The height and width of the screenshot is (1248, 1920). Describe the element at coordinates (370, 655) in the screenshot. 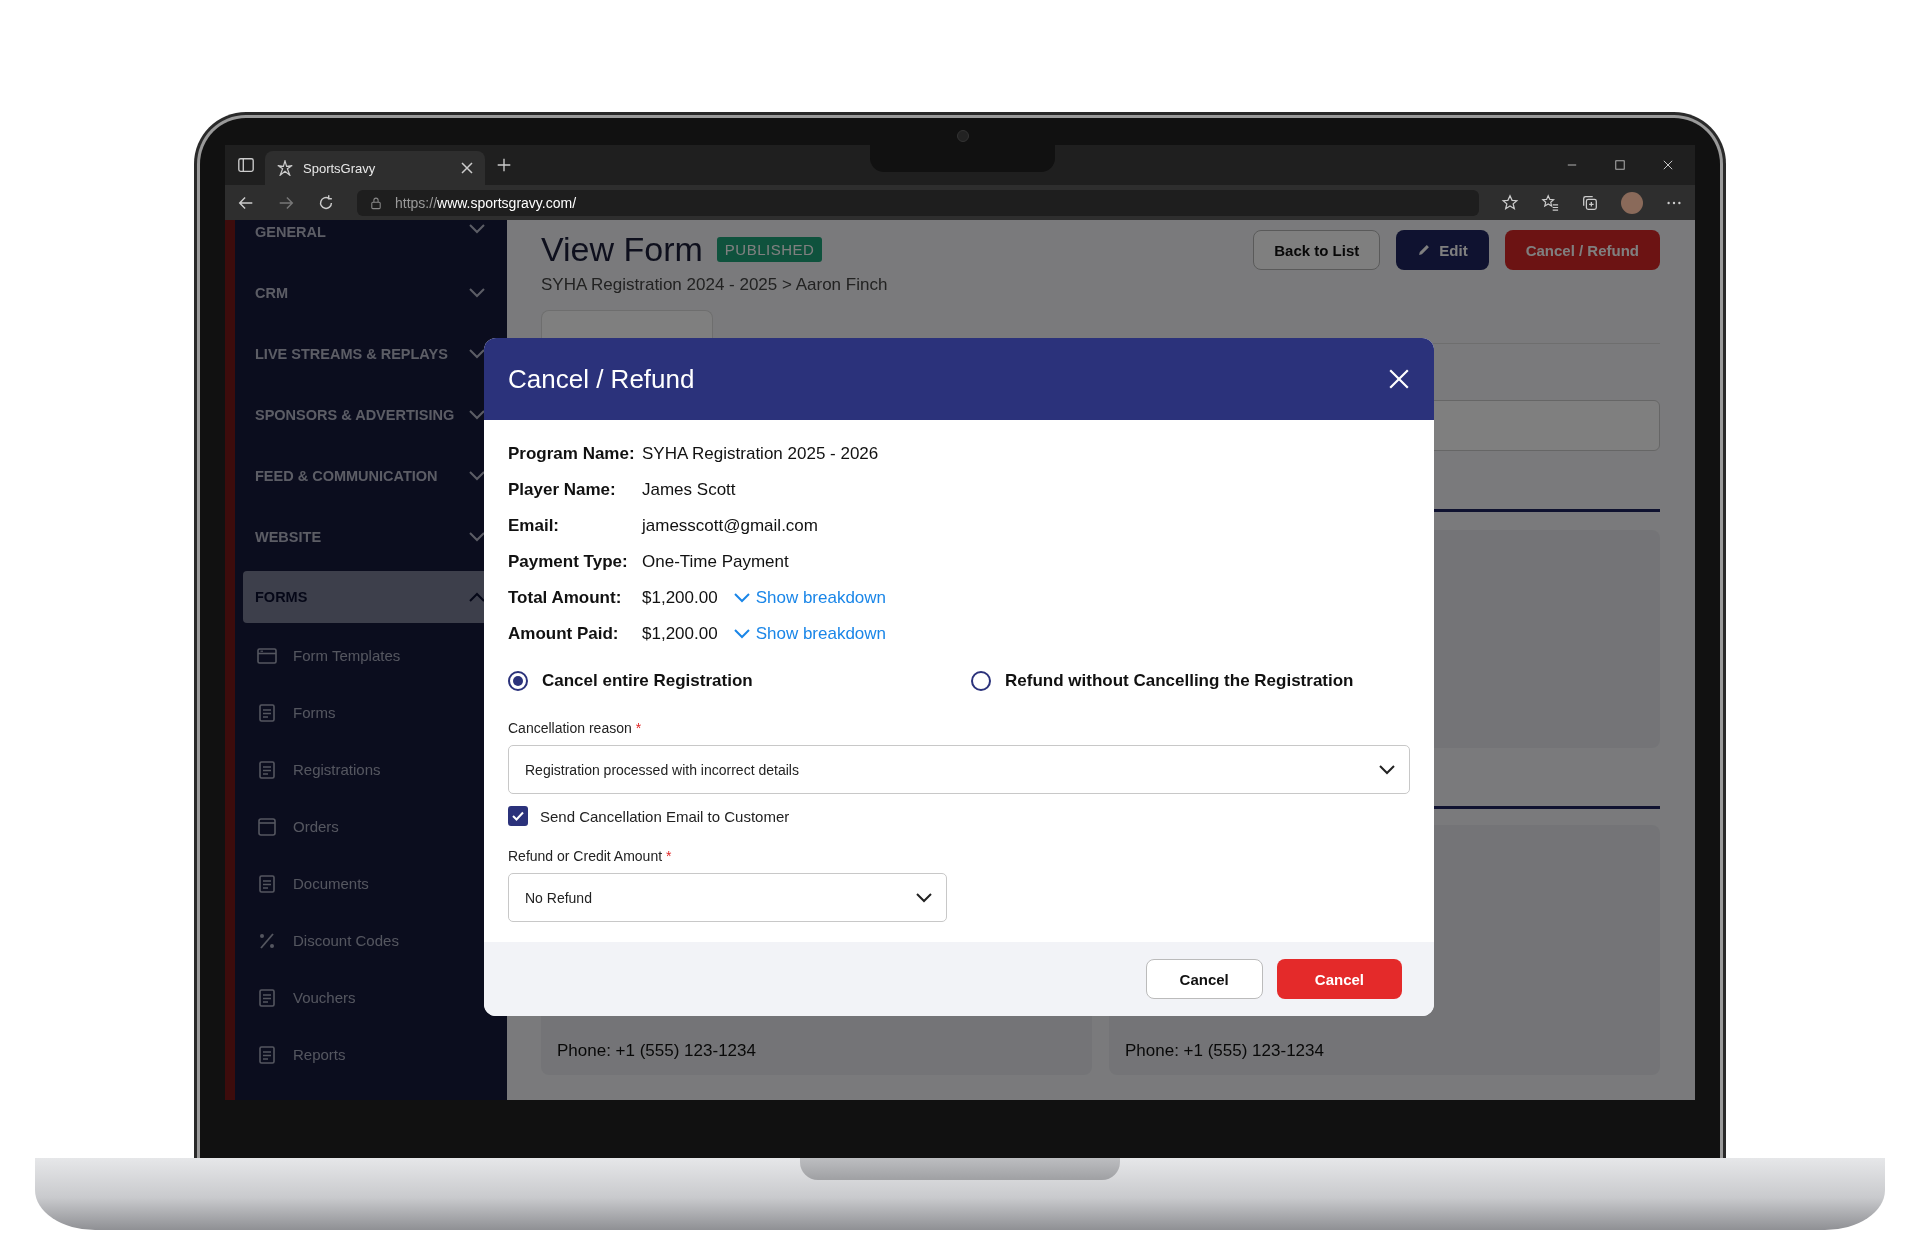

I see `nav-item: Form Templates` at that location.